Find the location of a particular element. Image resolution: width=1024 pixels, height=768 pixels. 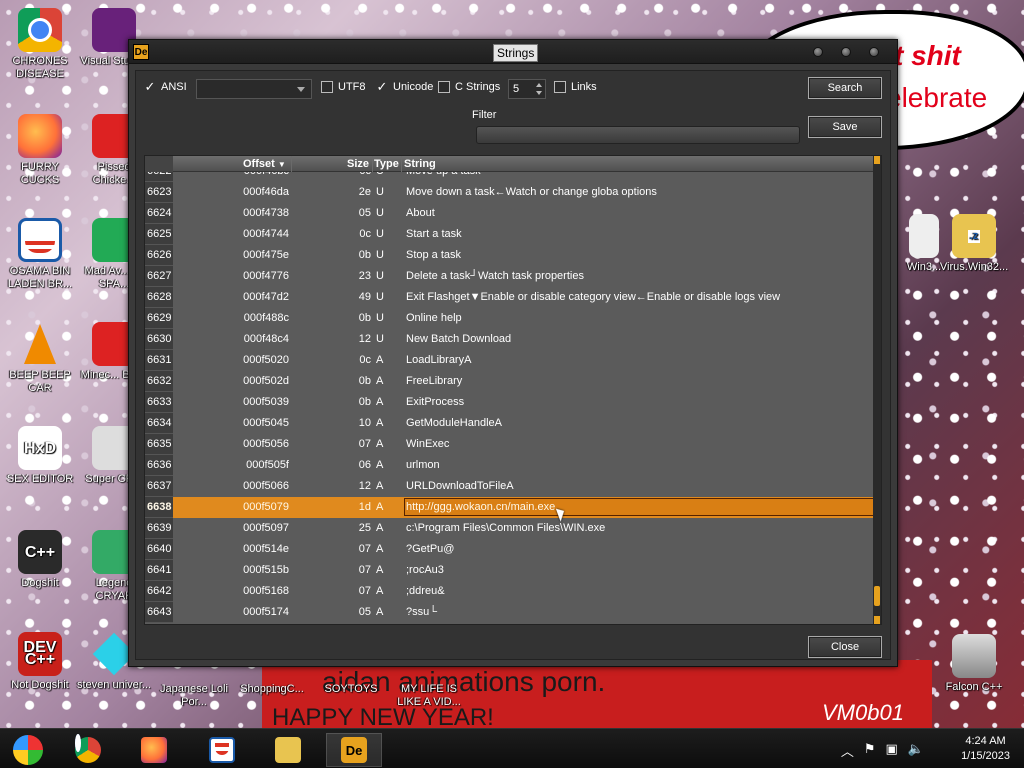

table-row: 6635 000f5056 07 A WinExec is located at coordinates (510, 444).